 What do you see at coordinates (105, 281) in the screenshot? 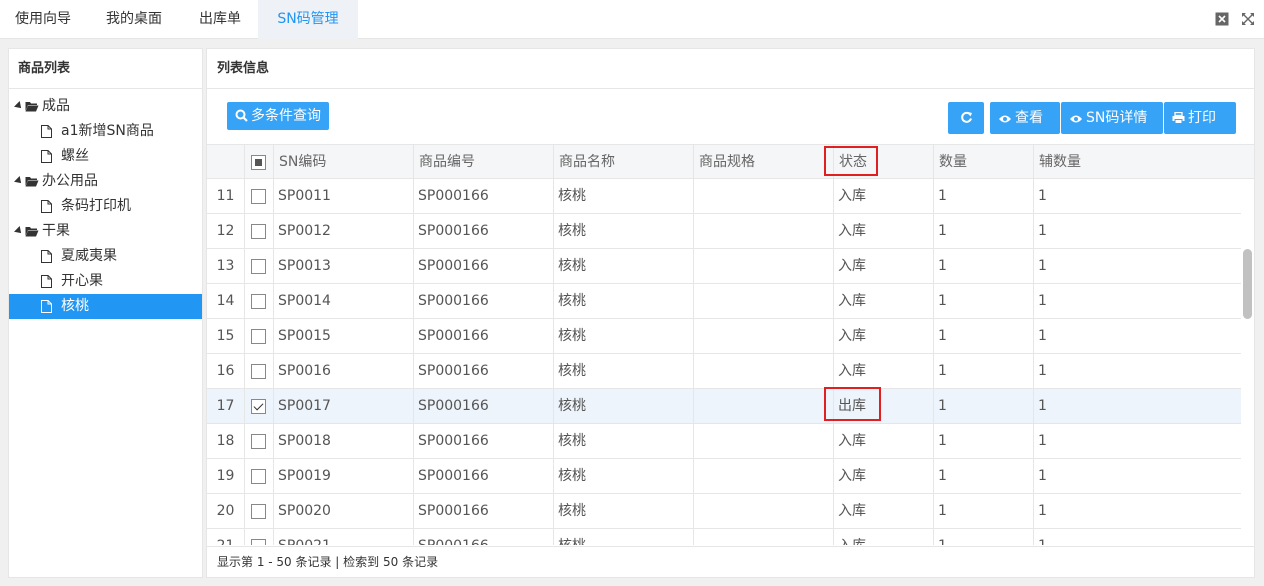
I see `tree-item: 开心果` at bounding box center [105, 281].